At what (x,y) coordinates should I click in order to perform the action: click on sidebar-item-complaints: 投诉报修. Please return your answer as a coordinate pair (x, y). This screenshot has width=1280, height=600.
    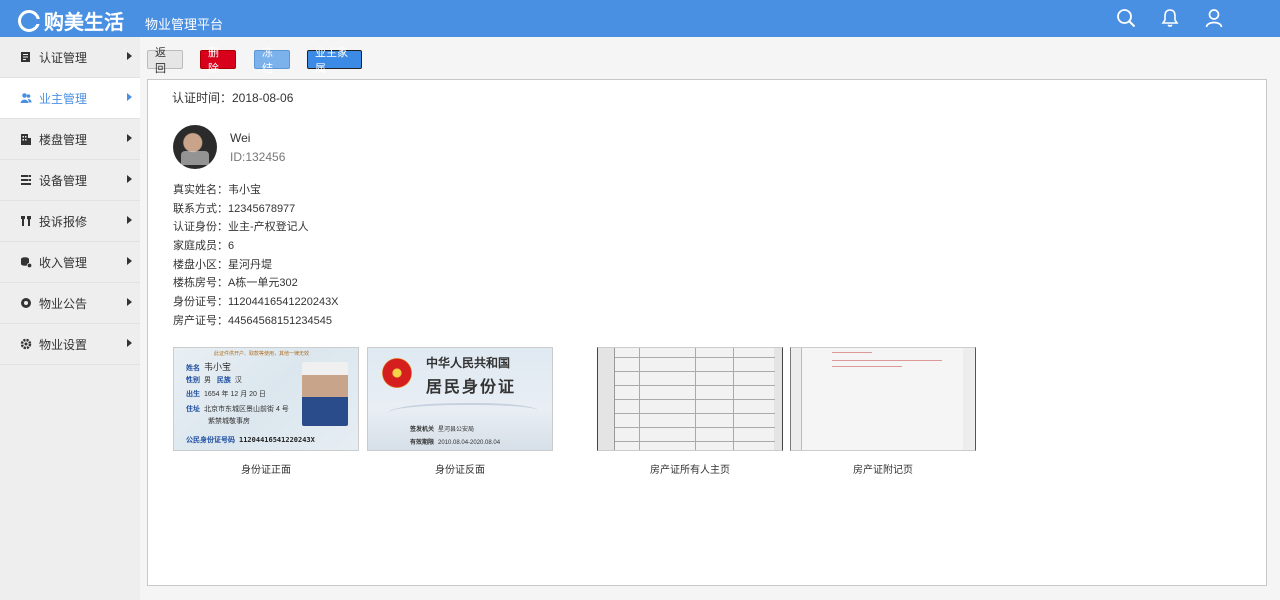
    Looking at the image, I should click on (70, 221).